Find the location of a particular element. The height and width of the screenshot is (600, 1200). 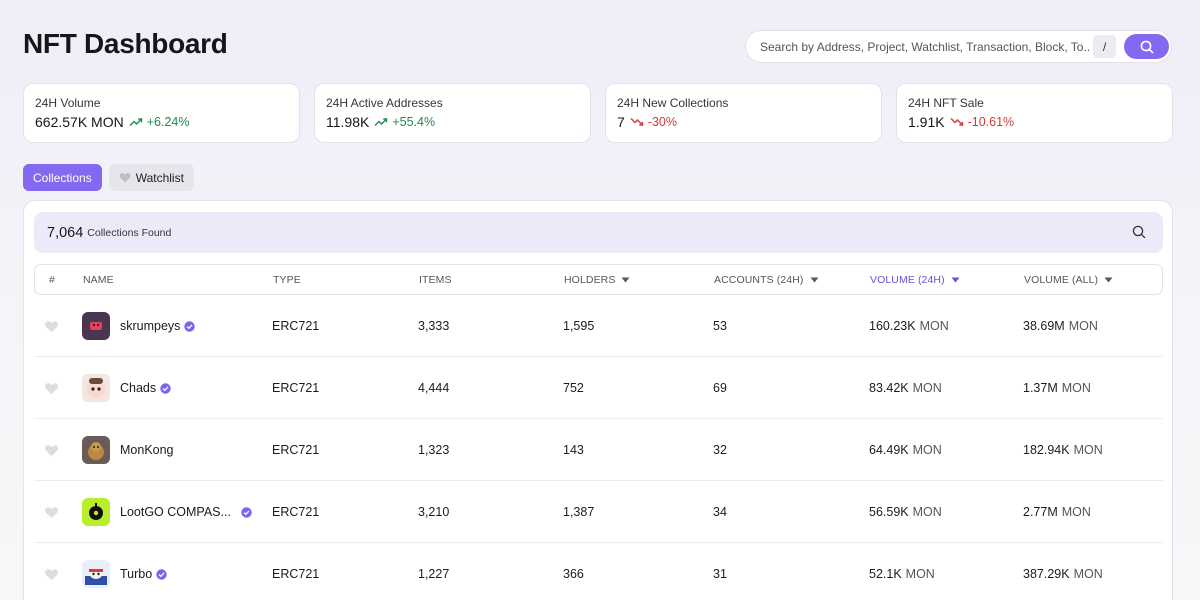

collection-items: 3,333 is located at coordinates (434, 326).